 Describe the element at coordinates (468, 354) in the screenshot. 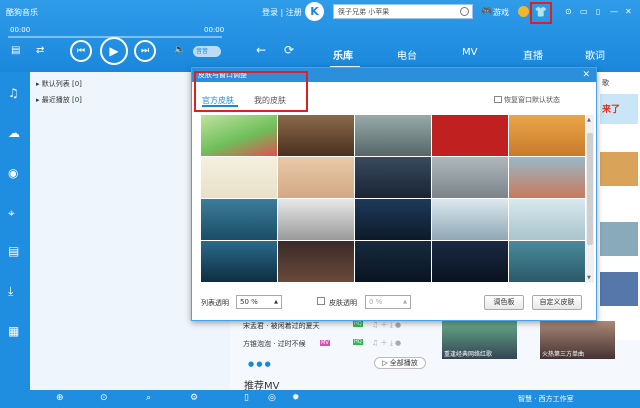

I see `thumb-caption: 重逢经典网络红歌` at that location.